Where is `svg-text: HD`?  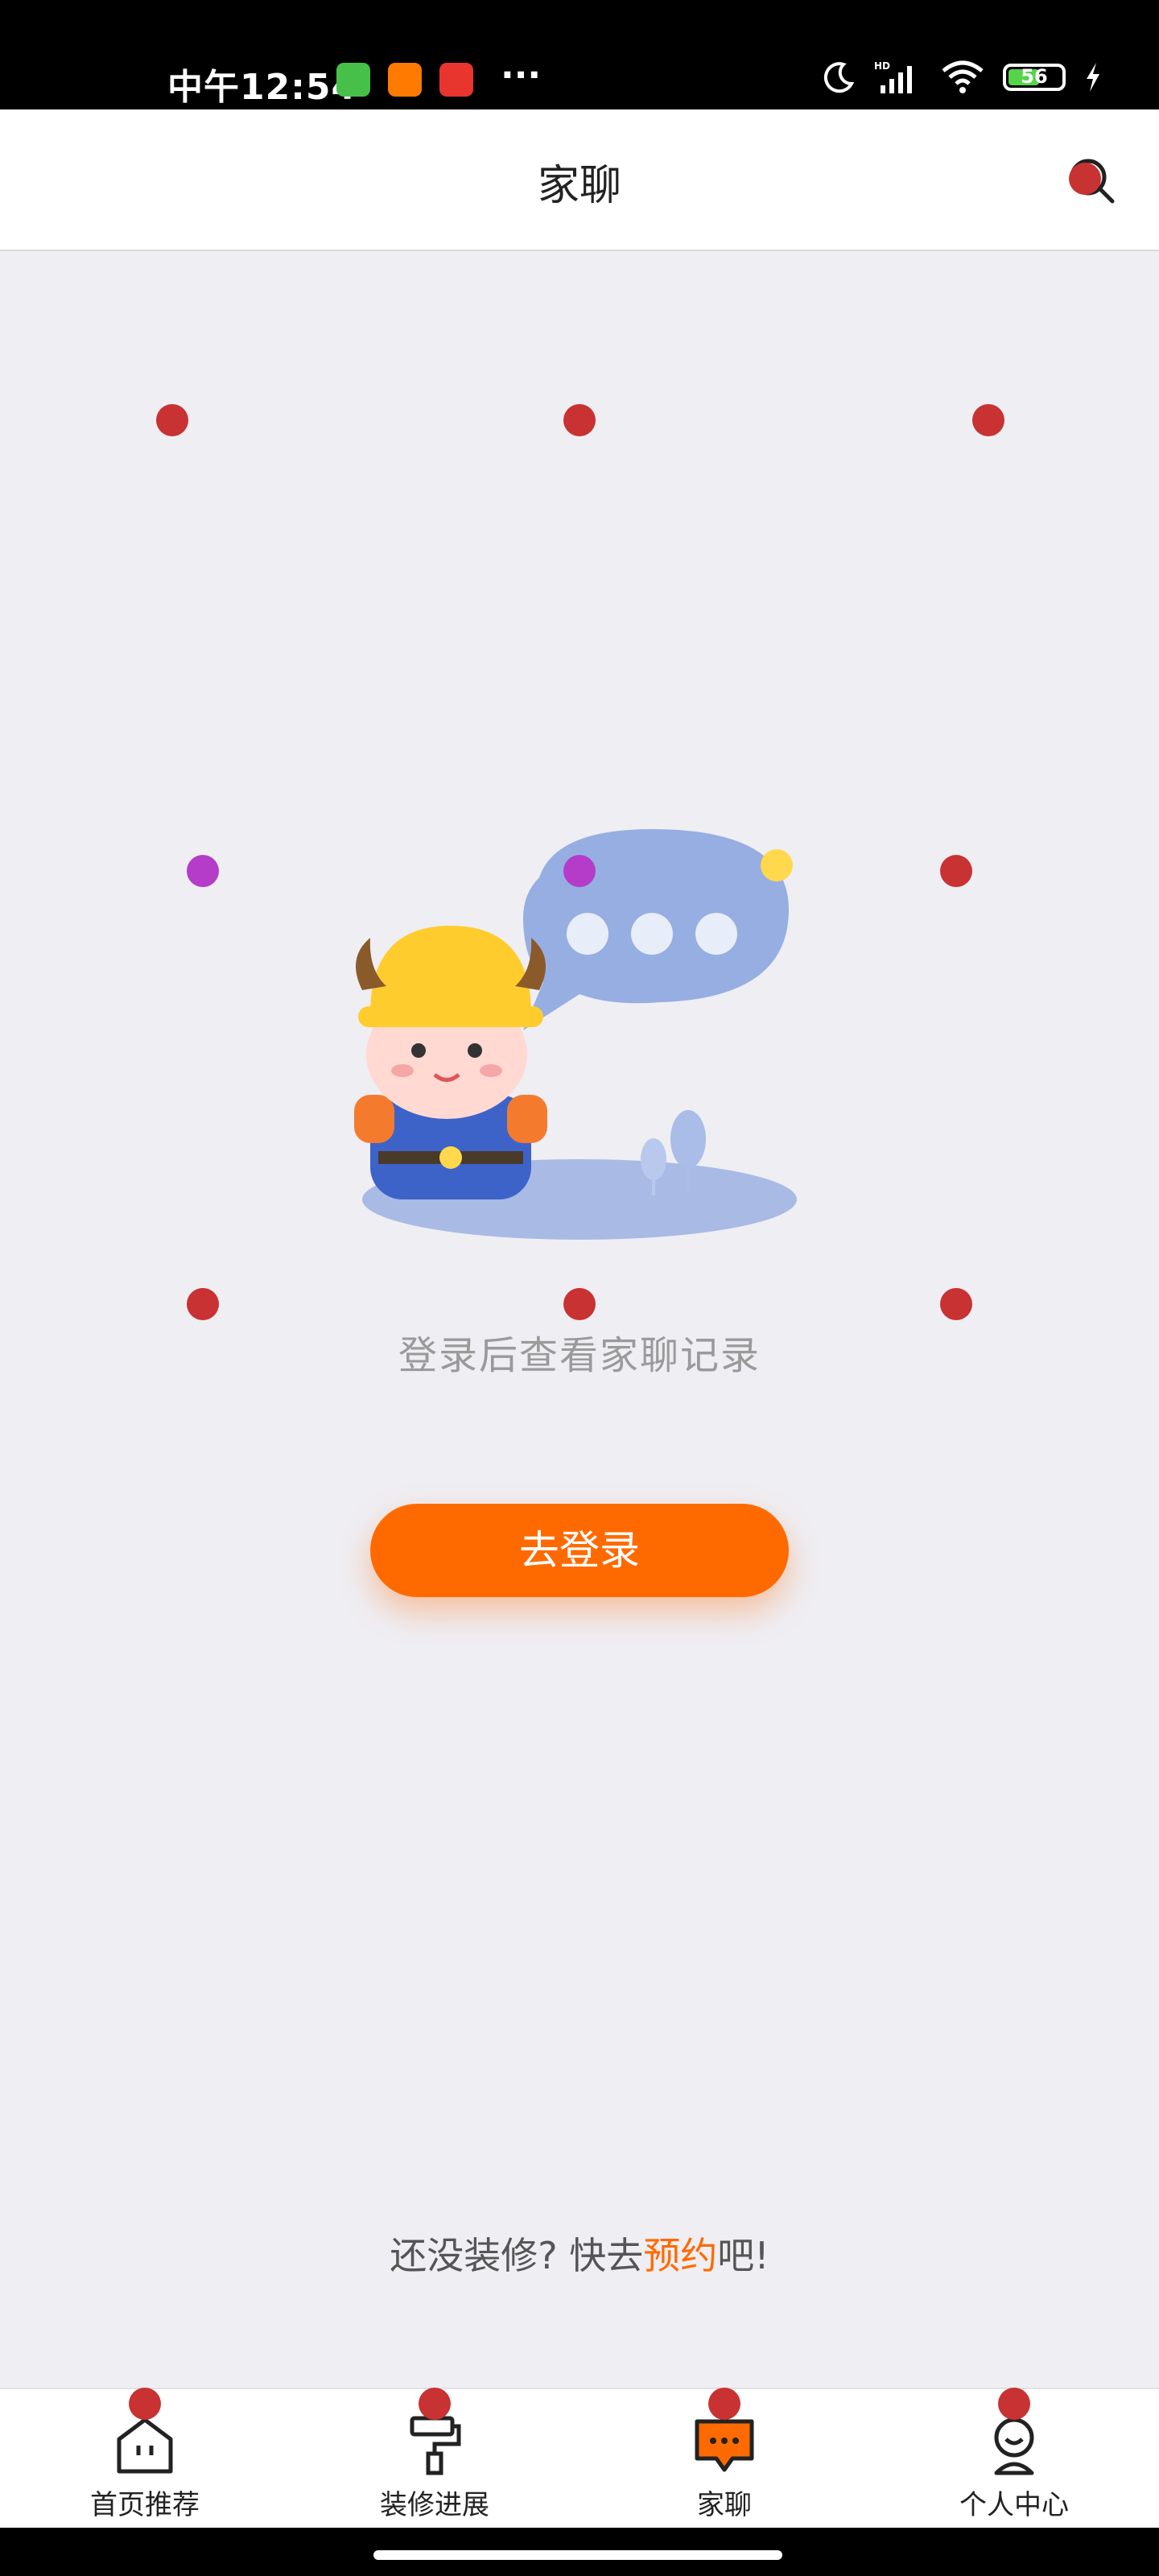 svg-text: HD is located at coordinates (882, 66).